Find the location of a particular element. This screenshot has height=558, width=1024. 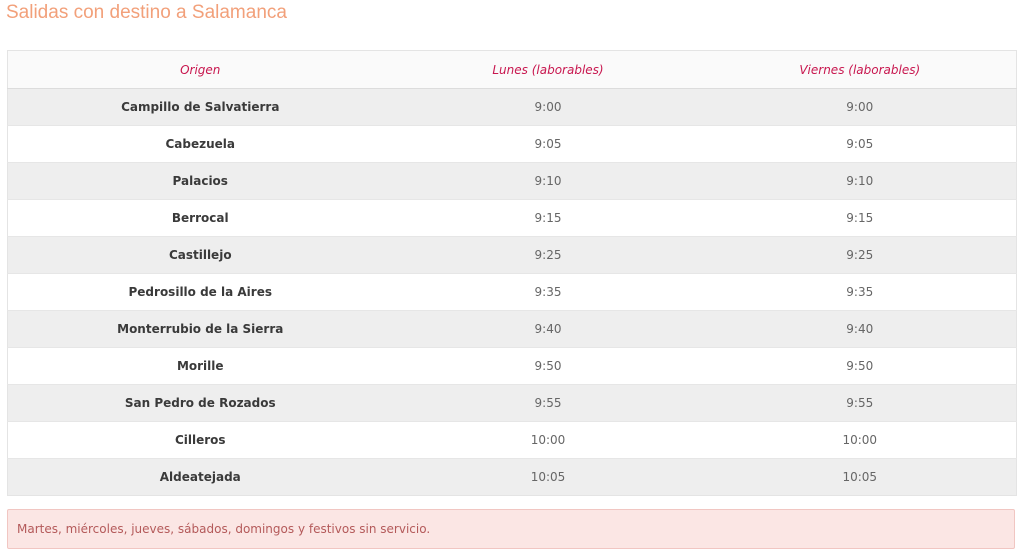

monday-time-cell: 9:40 is located at coordinates (548, 329).